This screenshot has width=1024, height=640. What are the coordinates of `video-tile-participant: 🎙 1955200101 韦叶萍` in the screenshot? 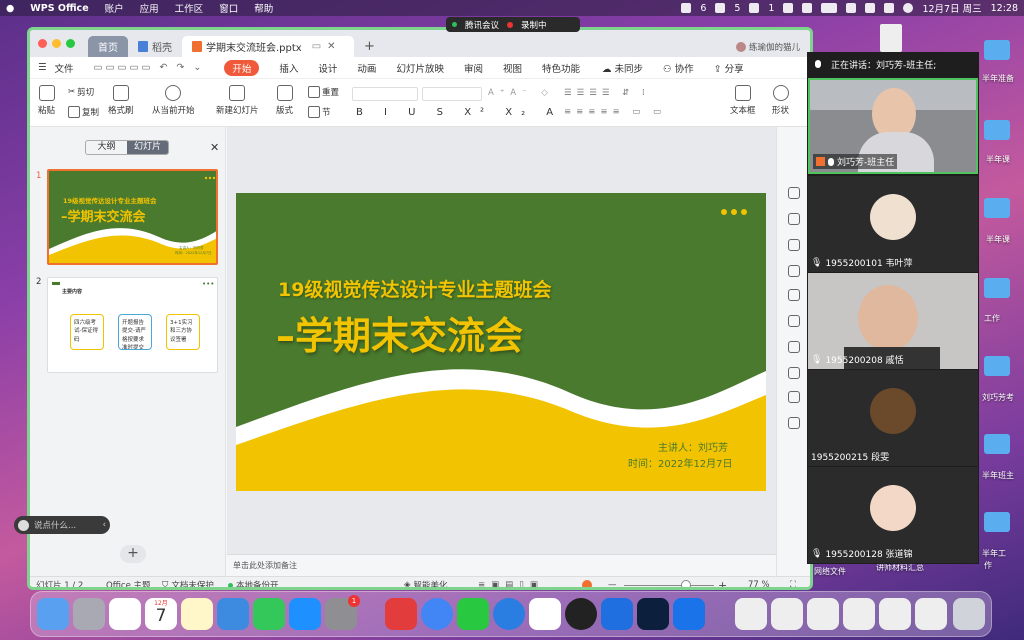 It's located at (893, 224).